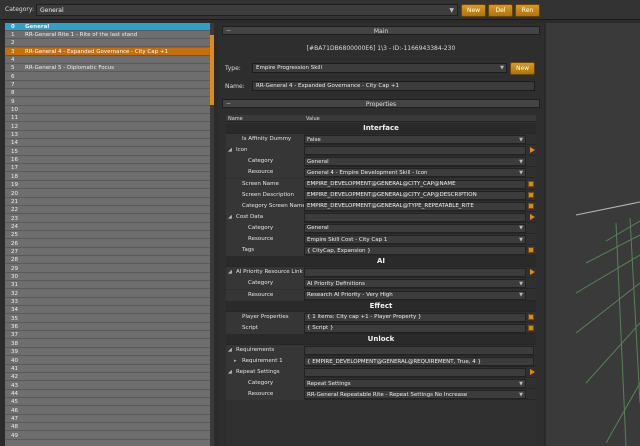  What do you see at coordinates (522, 68) in the screenshot?
I see `type-new-button: New` at bounding box center [522, 68].